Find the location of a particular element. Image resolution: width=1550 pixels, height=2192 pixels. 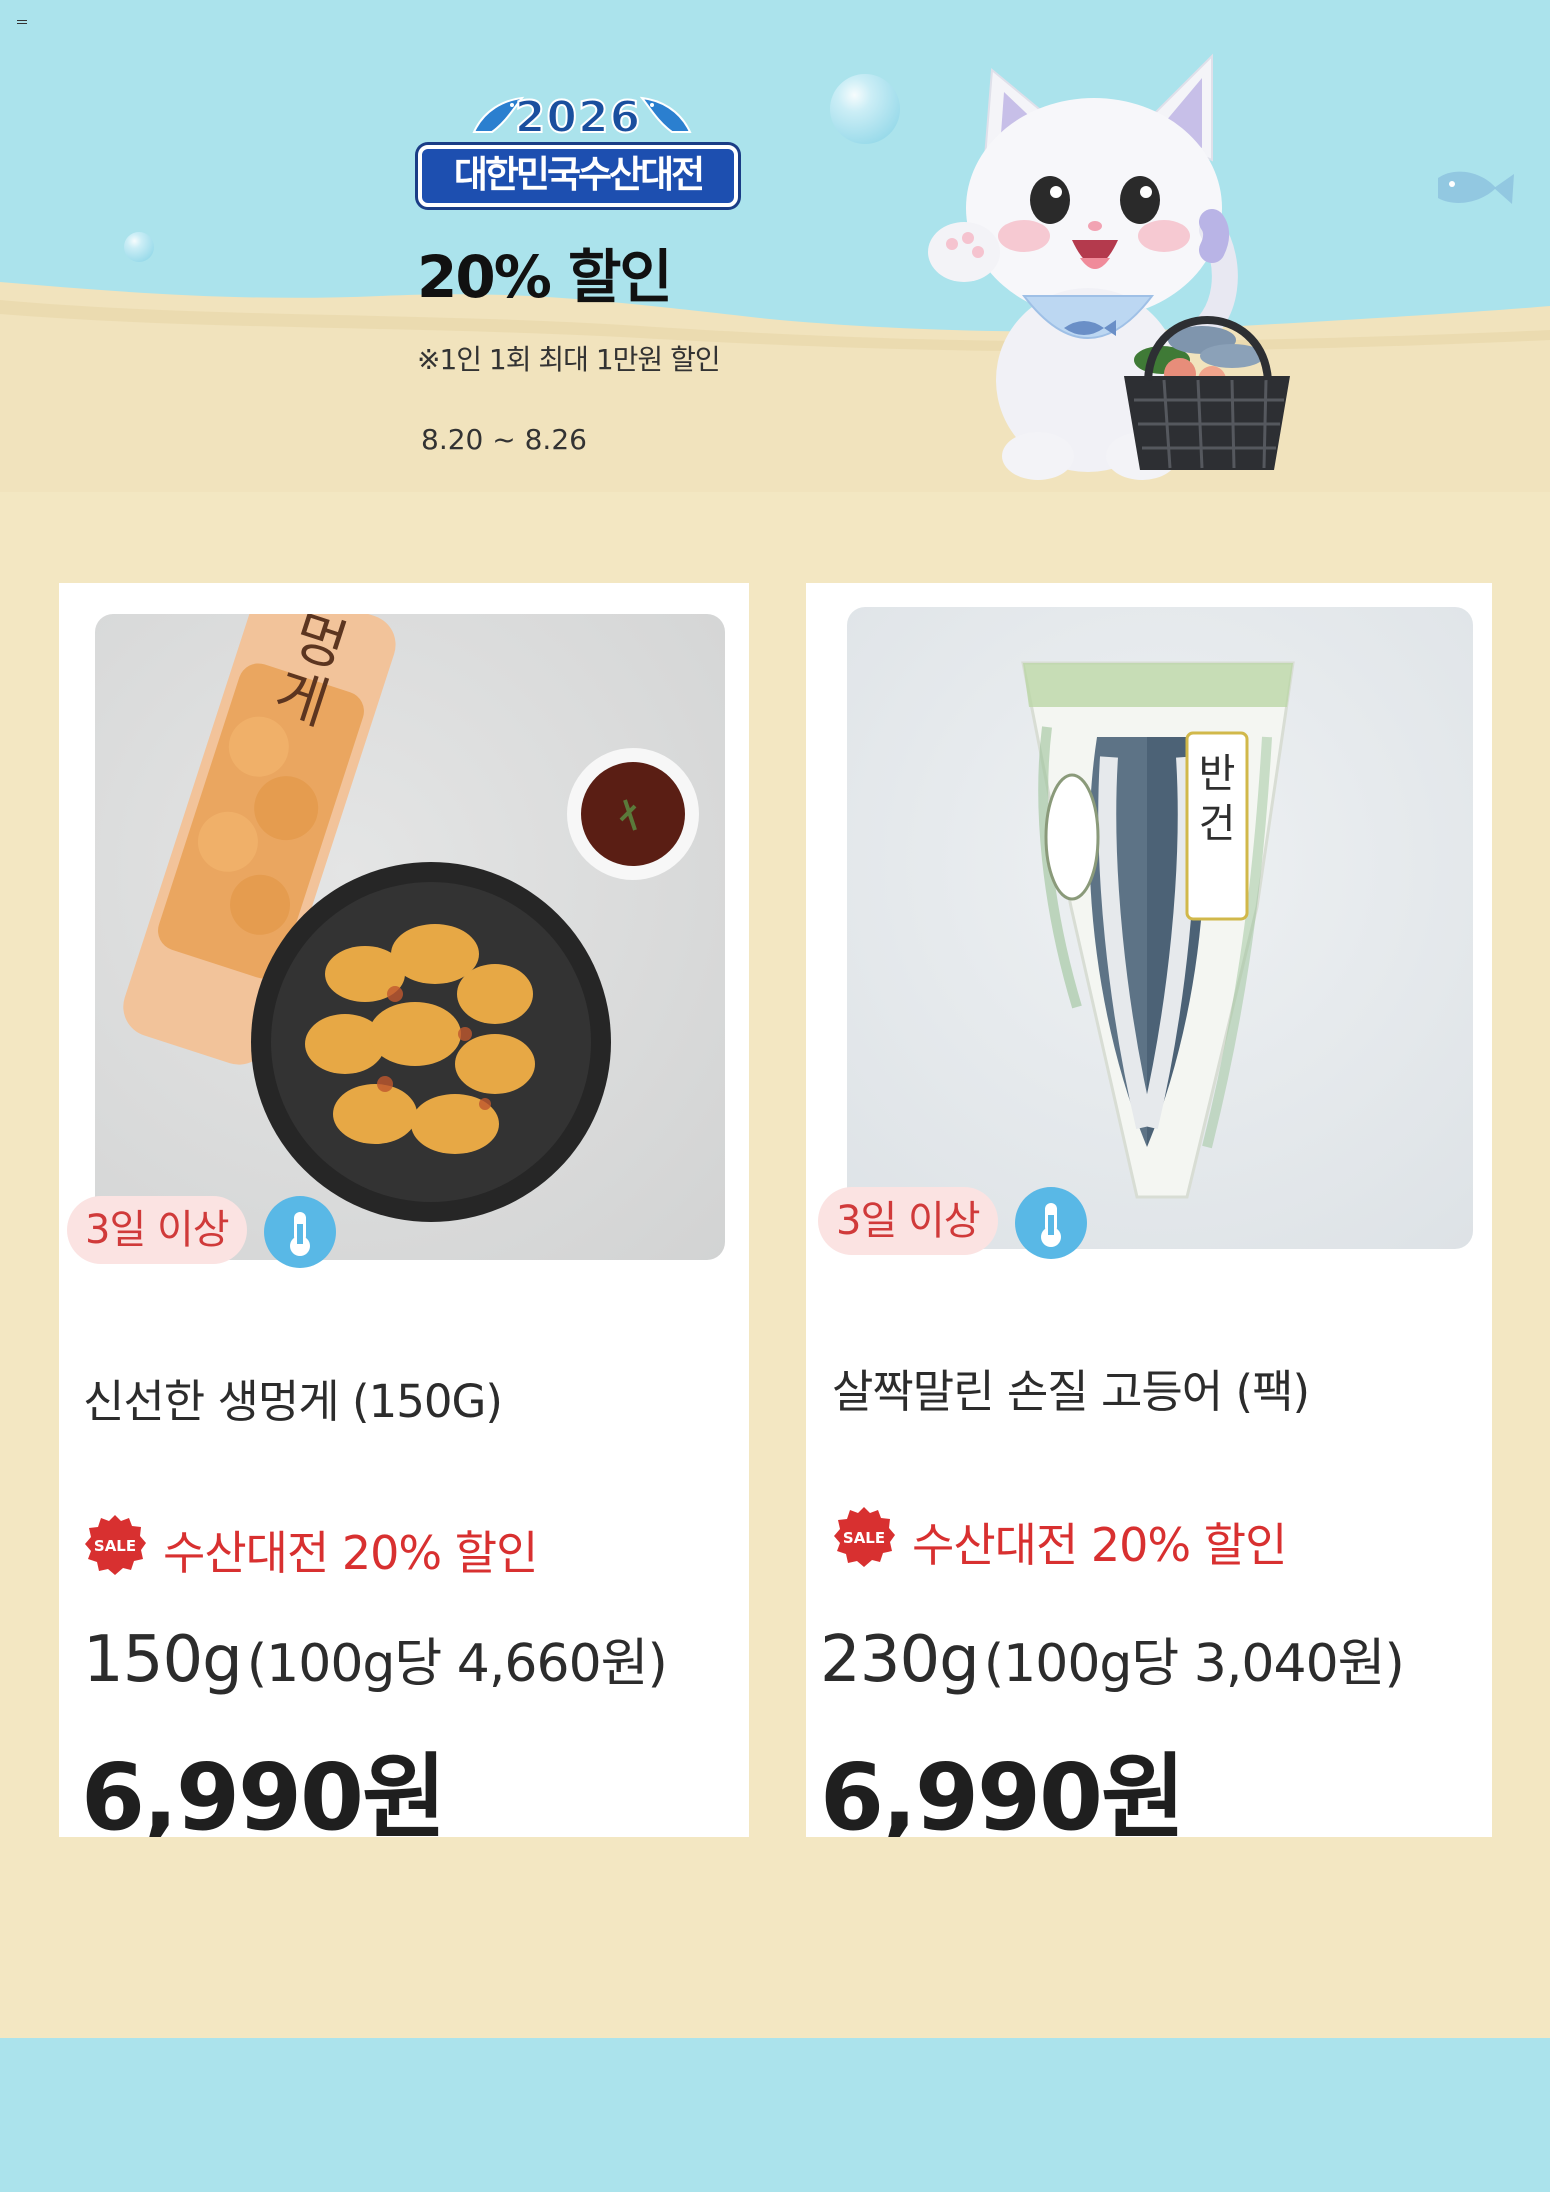

unit-price: 150g (100g당 4,660원) is located at coordinates (375, 1659).